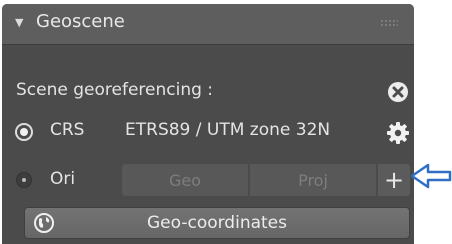  Describe the element at coordinates (227, 130) in the screenshot. I see `crs-value: ETRS89 / UTM zone 32N` at that location.